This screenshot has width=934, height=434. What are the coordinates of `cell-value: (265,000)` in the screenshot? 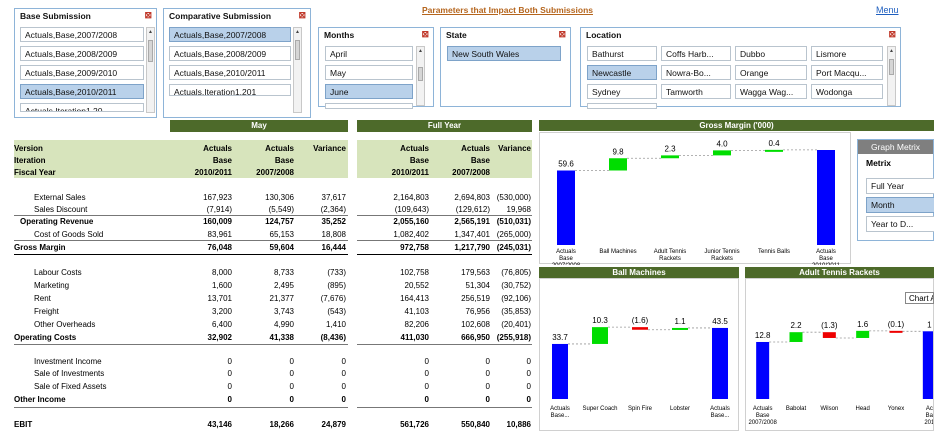 It's located at (513, 234).